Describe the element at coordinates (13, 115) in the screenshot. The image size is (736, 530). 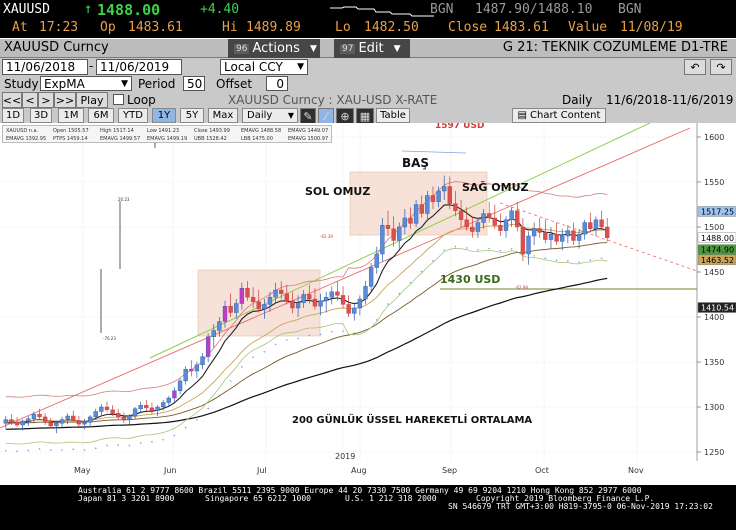
I see `range-1d: 1D` at that location.